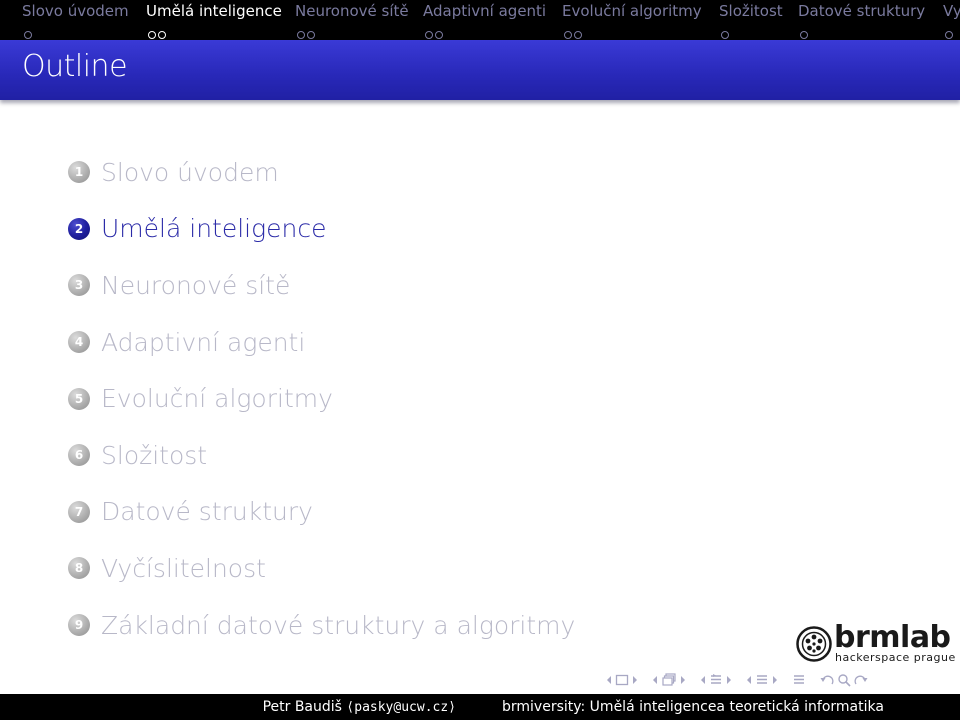 This screenshot has height=720, width=960. I want to click on nav-section-label: Evoluční algoritmy, so click(632, 11).